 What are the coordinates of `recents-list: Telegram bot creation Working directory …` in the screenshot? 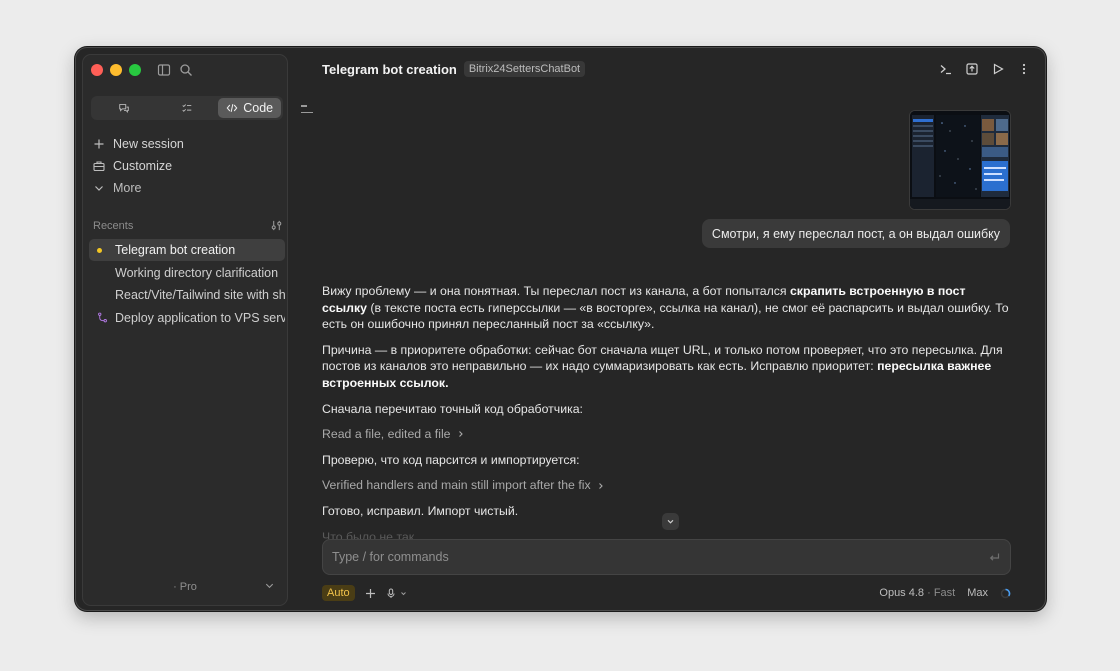 It's located at (187, 284).